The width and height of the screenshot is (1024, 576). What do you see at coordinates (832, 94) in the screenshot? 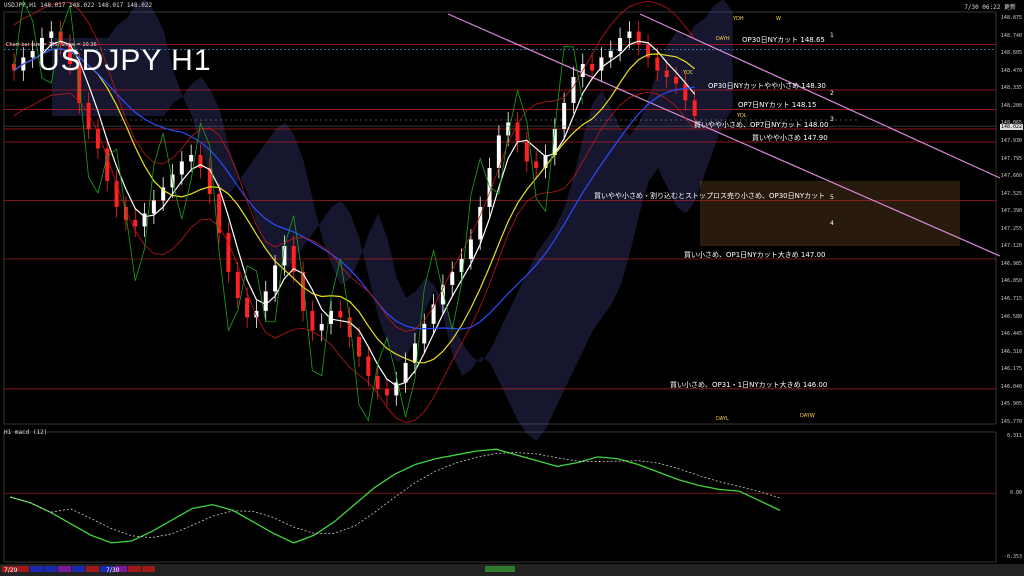
I see `line-number: 2` at bounding box center [832, 94].